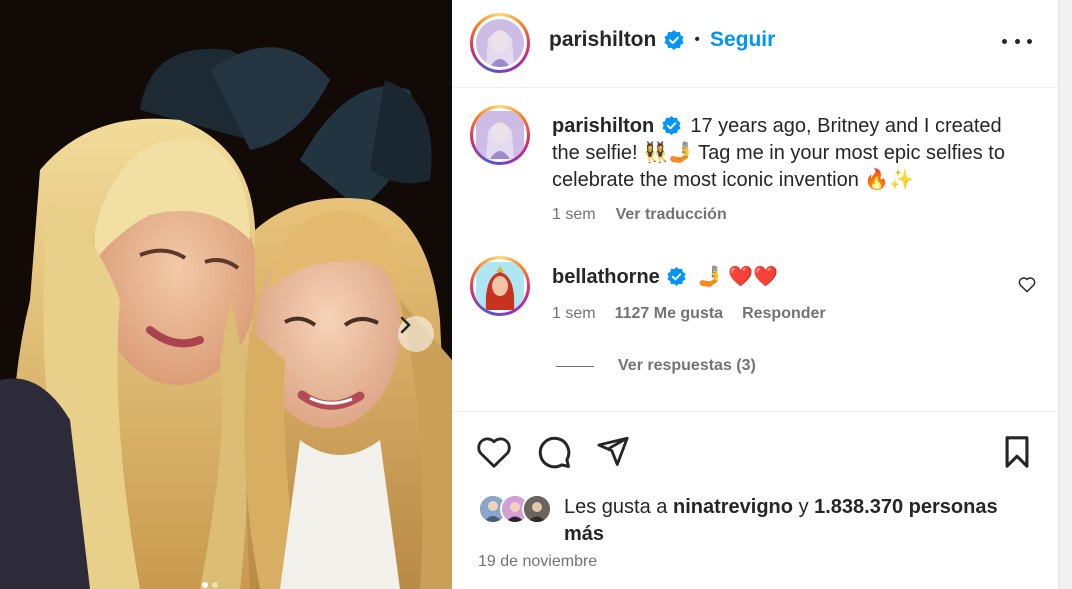 The width and height of the screenshot is (1072, 589). I want to click on more-options-button, so click(1017, 41).